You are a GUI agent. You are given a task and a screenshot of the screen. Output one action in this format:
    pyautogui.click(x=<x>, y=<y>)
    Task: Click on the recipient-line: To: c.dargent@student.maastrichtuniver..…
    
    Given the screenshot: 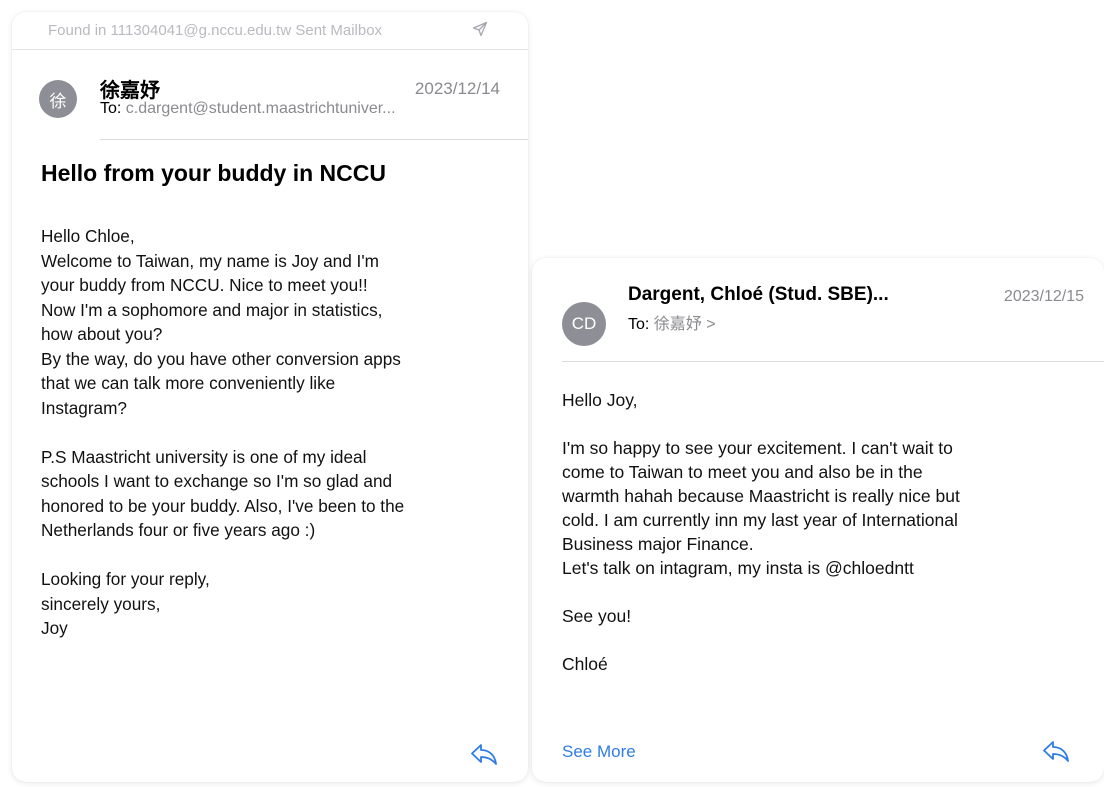 What is the action you would take?
    pyautogui.click(x=300, y=109)
    